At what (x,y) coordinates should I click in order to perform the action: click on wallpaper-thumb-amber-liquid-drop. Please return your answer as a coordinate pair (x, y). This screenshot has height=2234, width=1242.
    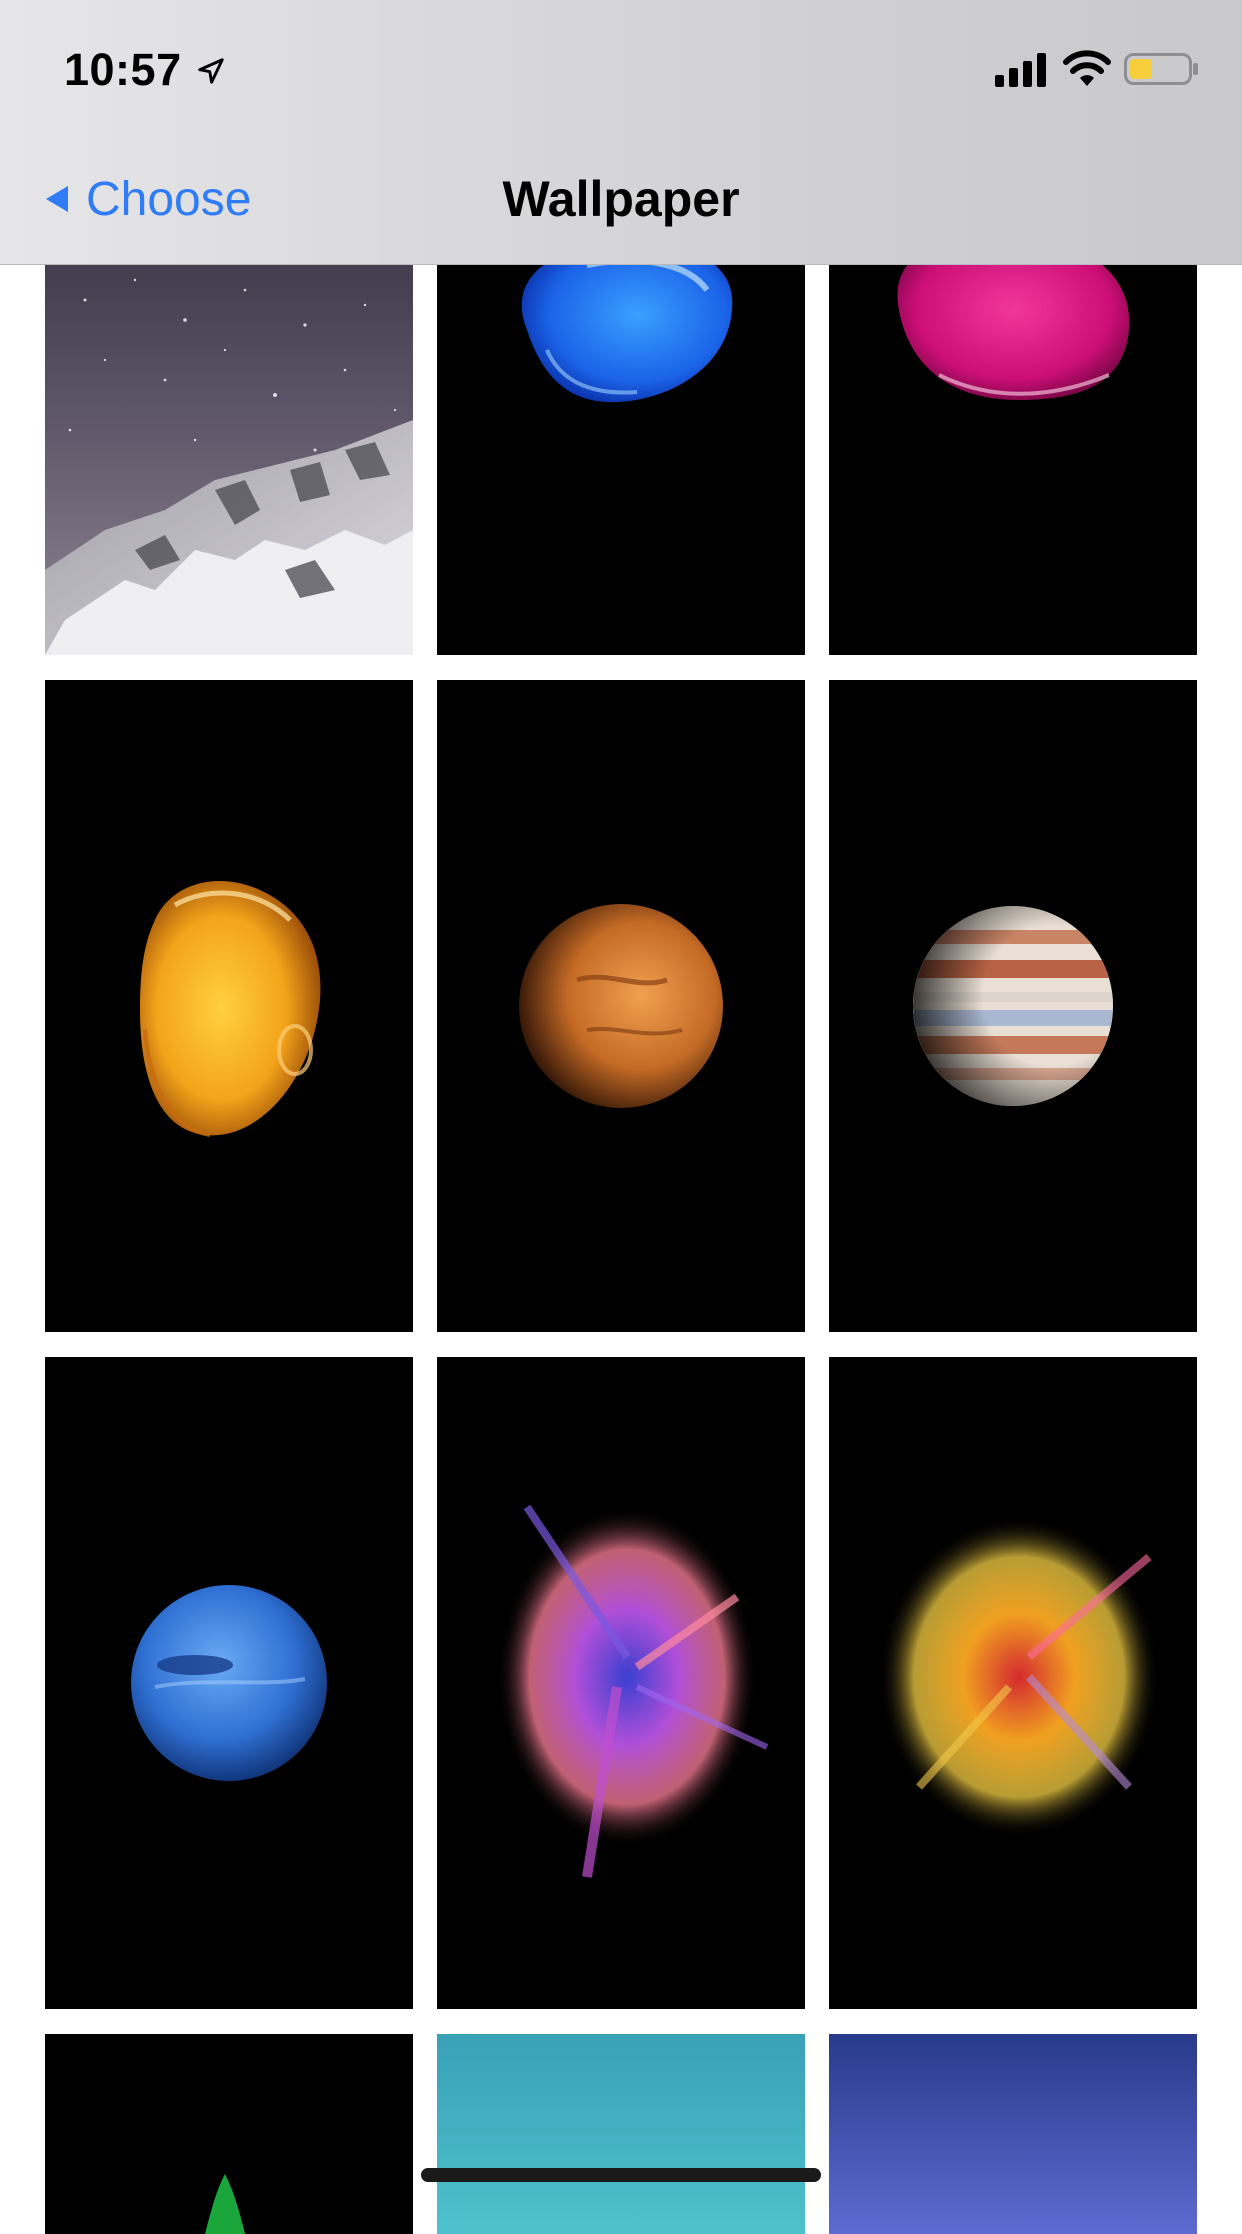
    Looking at the image, I should click on (229, 1006).